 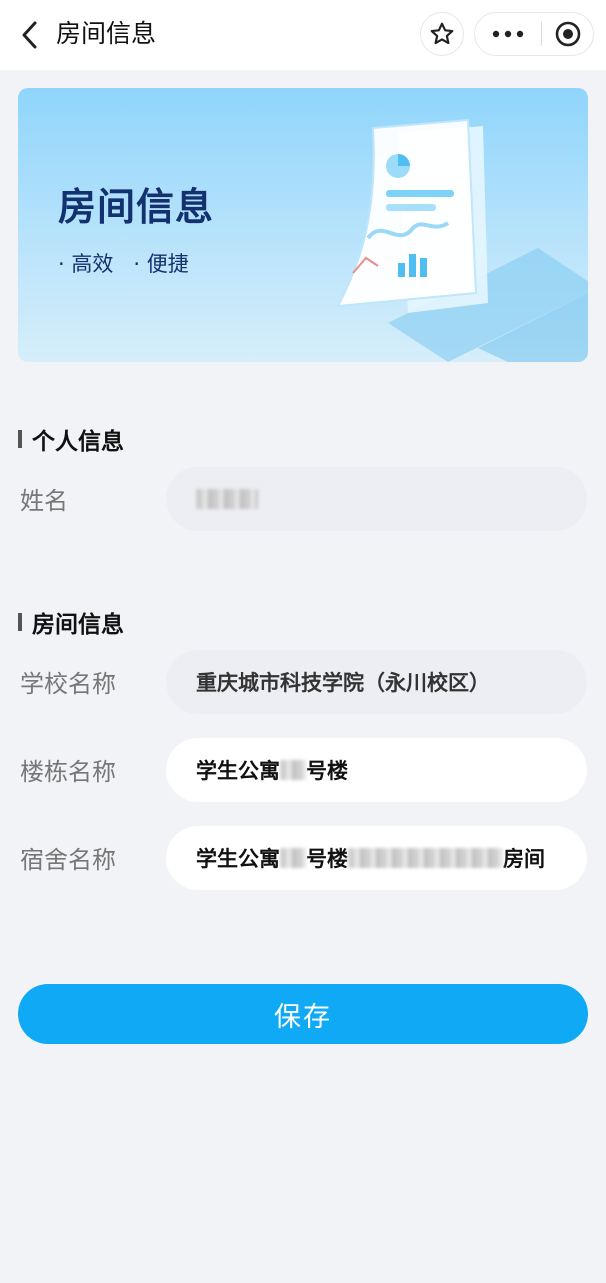 I want to click on star-icon, so click(x=442, y=33).